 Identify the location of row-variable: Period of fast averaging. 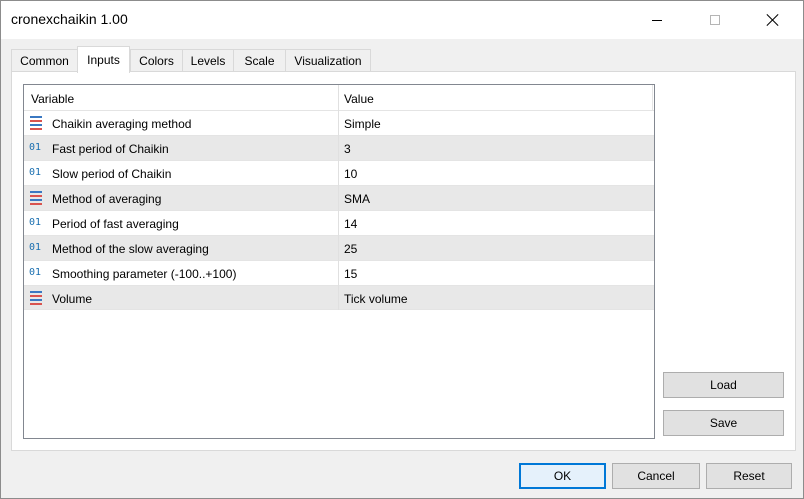
(115, 224).